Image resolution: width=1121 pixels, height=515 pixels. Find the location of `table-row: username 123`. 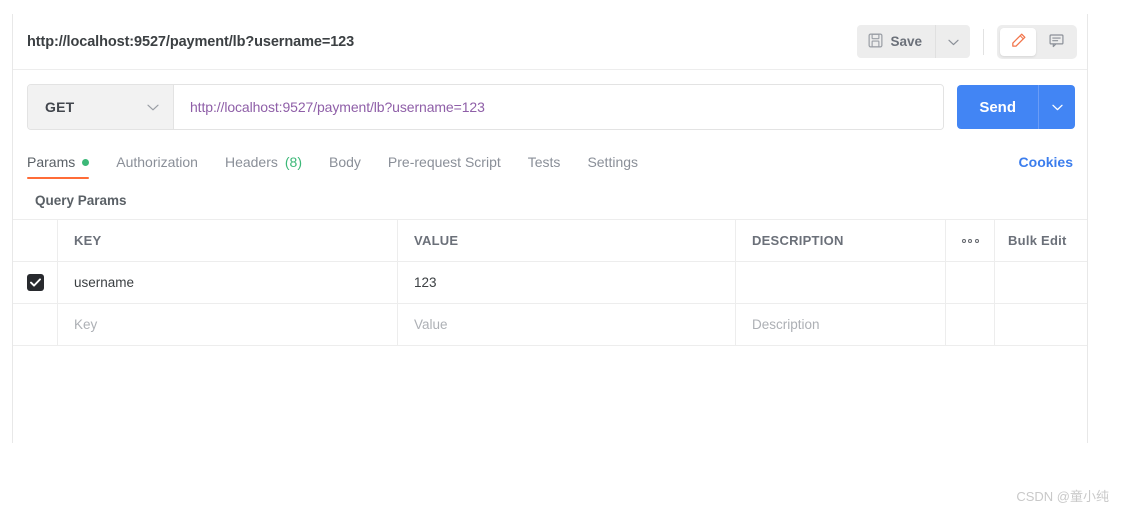

table-row: username 123 is located at coordinates (550, 283).